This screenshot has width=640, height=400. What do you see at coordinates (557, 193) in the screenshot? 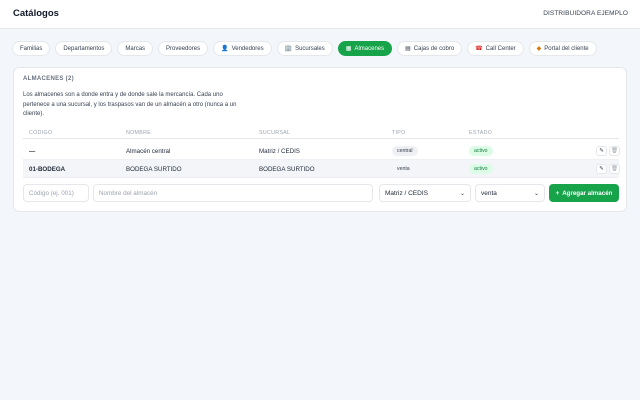
I see `plus-icon: +` at bounding box center [557, 193].